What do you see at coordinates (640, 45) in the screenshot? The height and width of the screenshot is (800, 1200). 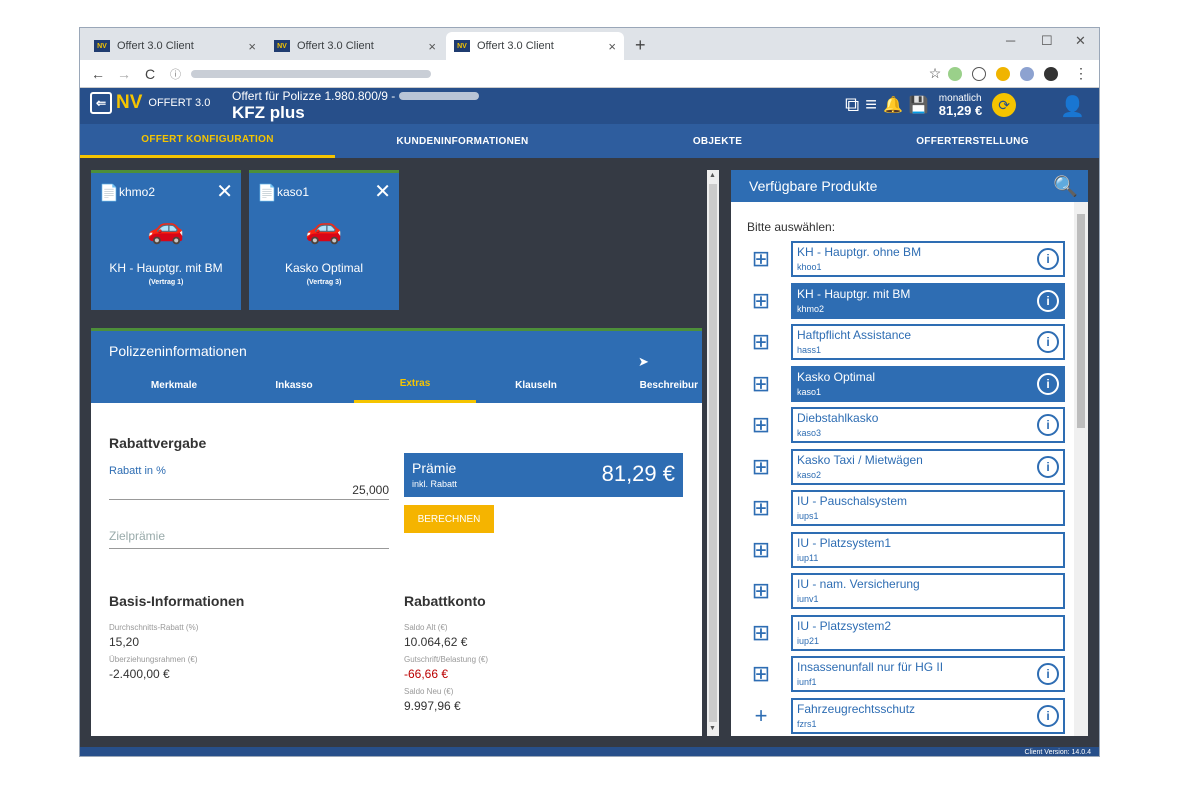 I see `new-tab-icon: +` at bounding box center [640, 45].